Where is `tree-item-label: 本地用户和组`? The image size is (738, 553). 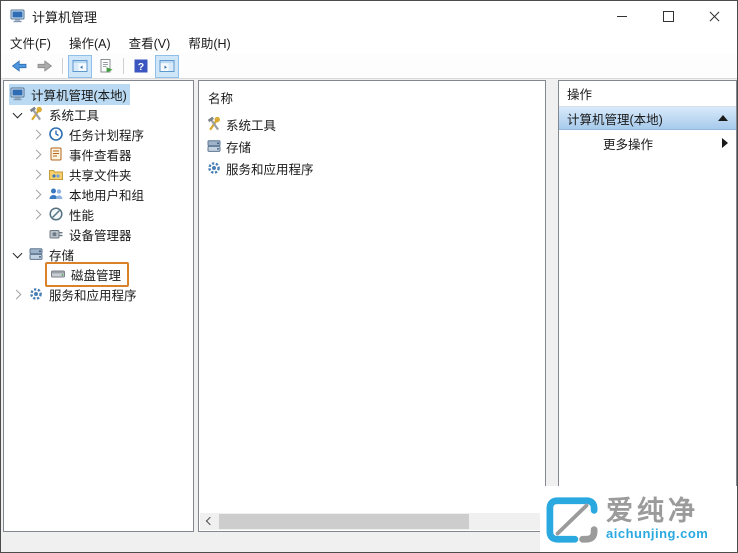 tree-item-label: 本地用户和组 is located at coordinates (107, 195).